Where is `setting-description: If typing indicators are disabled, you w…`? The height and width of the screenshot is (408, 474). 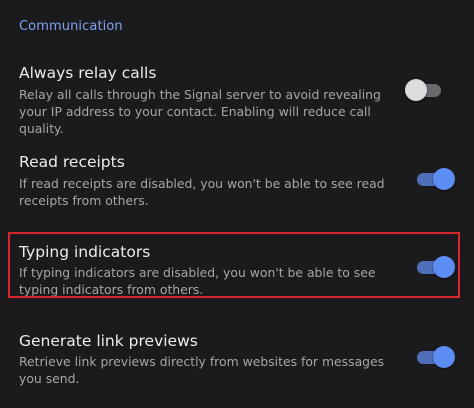
setting-description: If typing indicators are disabled, you w… is located at coordinates (197, 281).